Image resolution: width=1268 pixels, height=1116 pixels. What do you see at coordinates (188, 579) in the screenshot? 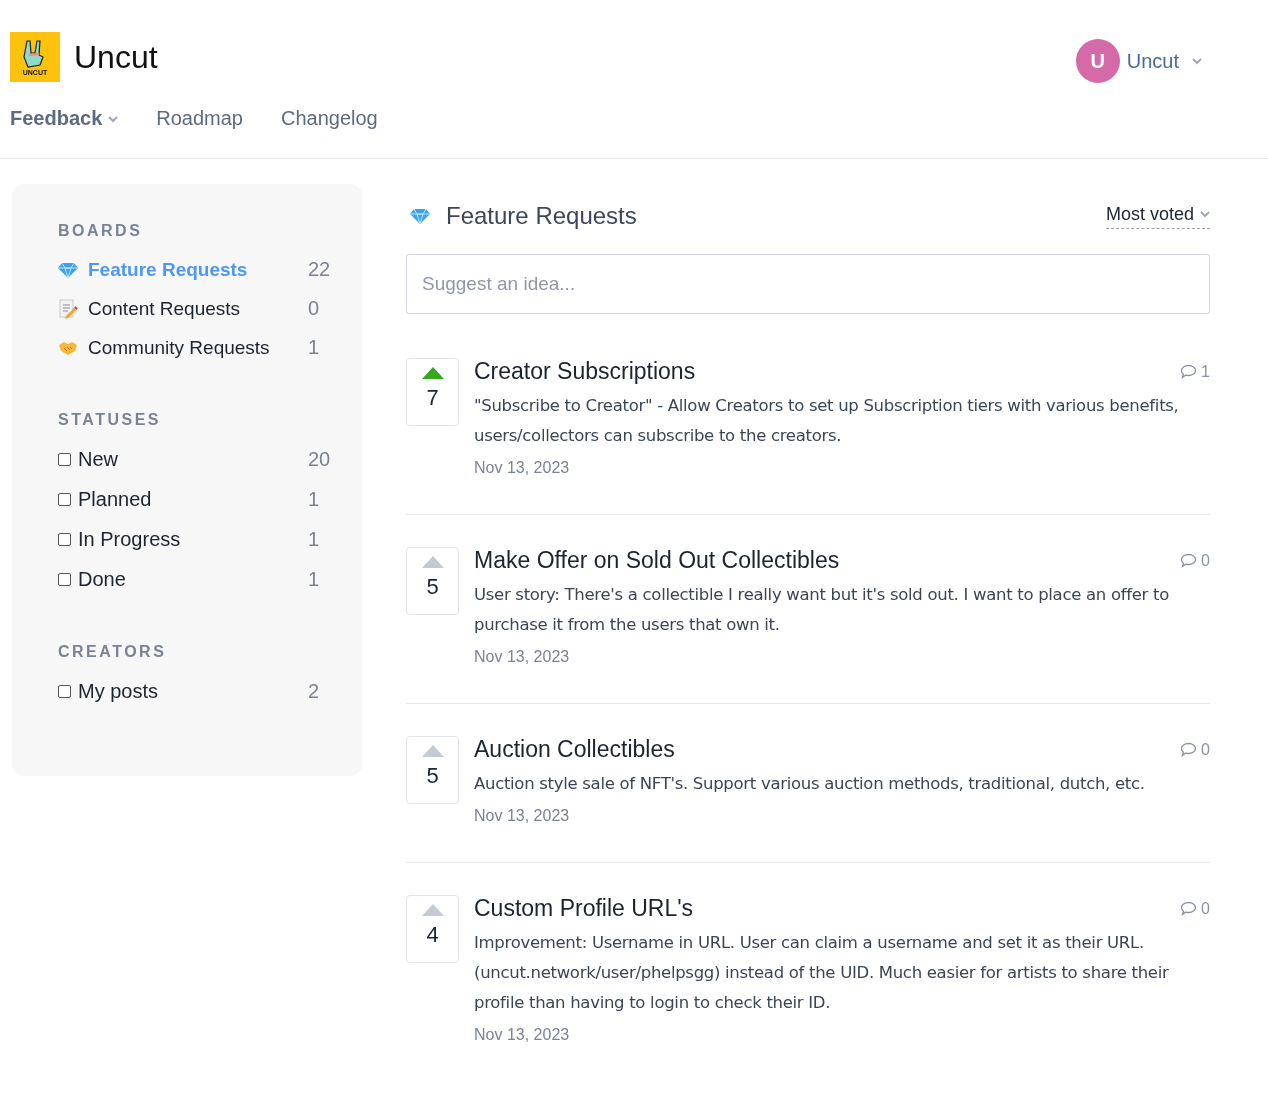
I see `filter-label: Done` at bounding box center [188, 579].